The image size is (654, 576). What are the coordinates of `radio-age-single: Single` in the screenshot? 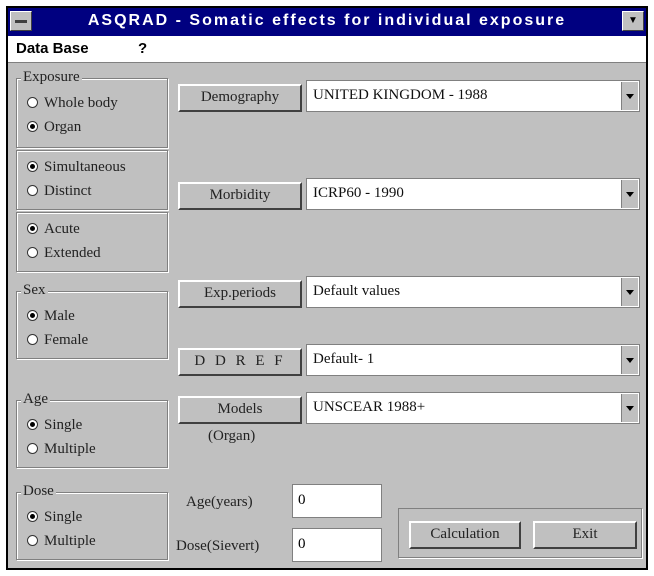 It's located at (54, 425).